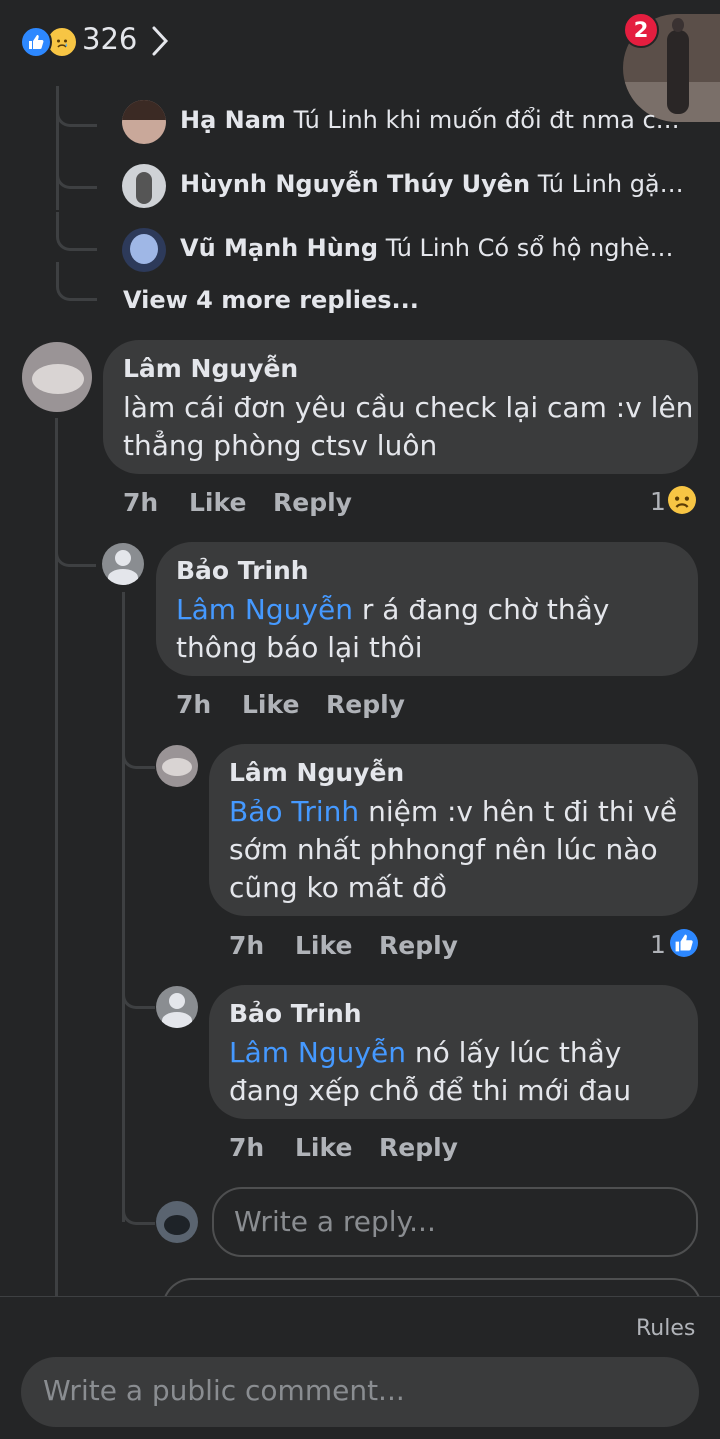 Image resolution: width=720 pixels, height=1439 pixels. Describe the element at coordinates (280, 445) in the screenshot. I see `comment-text-line: thẳng phòng ctsv luôn` at that location.